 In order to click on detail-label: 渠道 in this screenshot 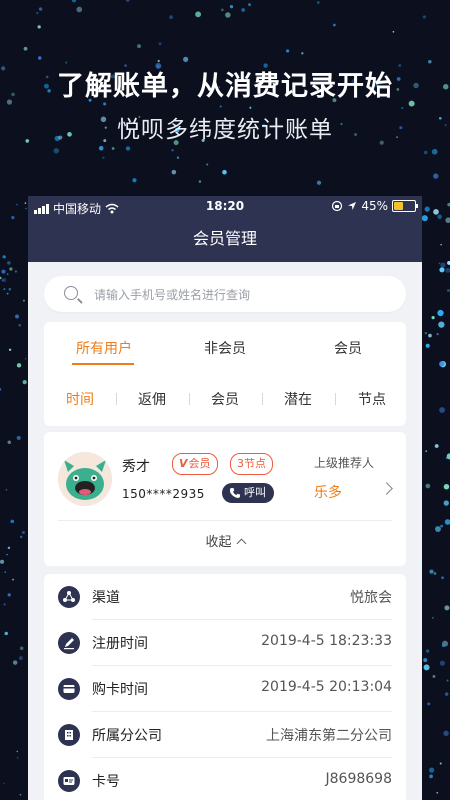, I will do `click(106, 598)`.